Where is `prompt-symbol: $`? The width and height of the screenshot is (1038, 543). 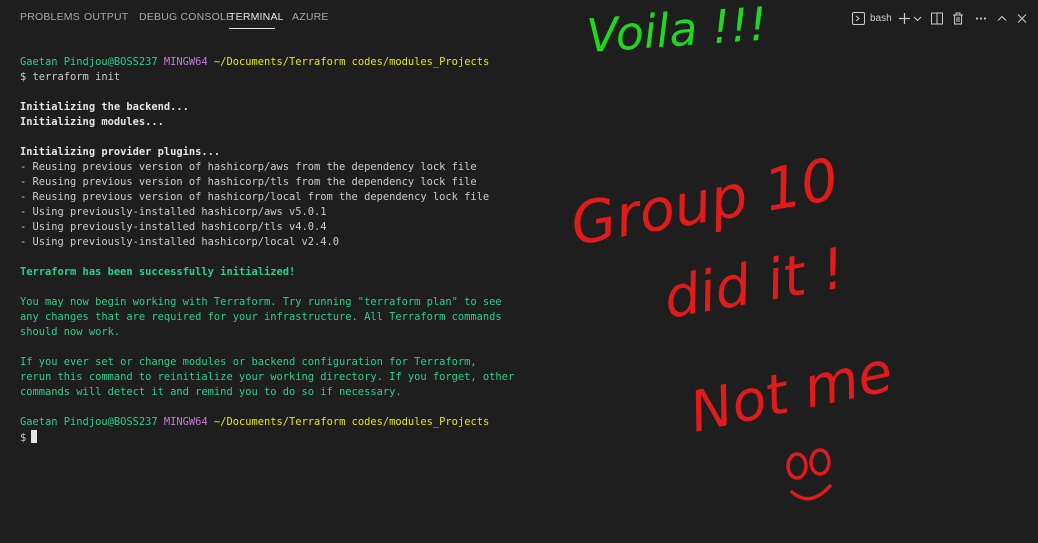
prompt-symbol: $ is located at coordinates (23, 438).